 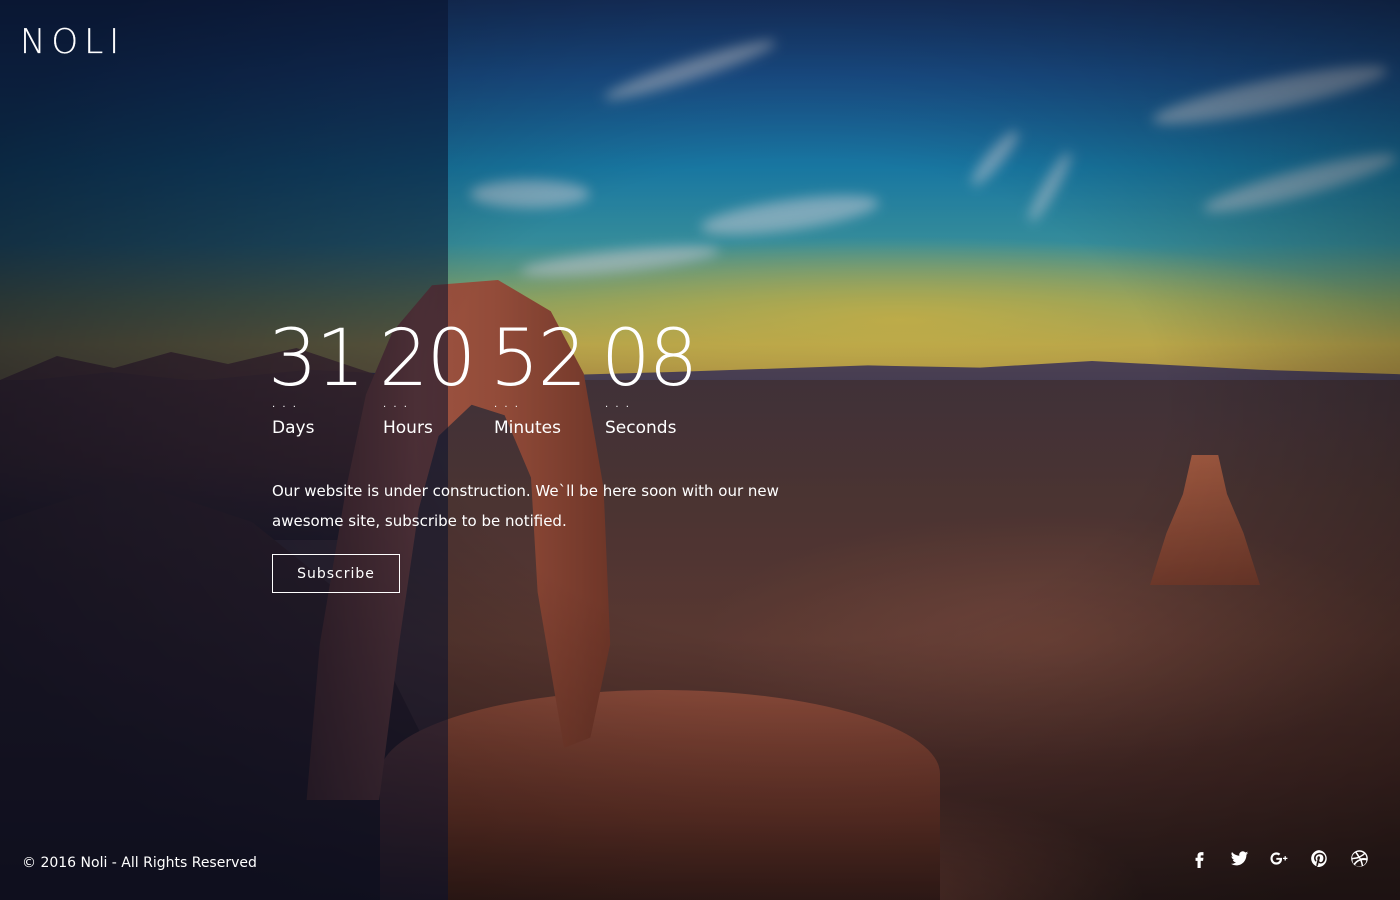 What do you see at coordinates (316, 359) in the screenshot?
I see `countdown-days-value: 31` at bounding box center [316, 359].